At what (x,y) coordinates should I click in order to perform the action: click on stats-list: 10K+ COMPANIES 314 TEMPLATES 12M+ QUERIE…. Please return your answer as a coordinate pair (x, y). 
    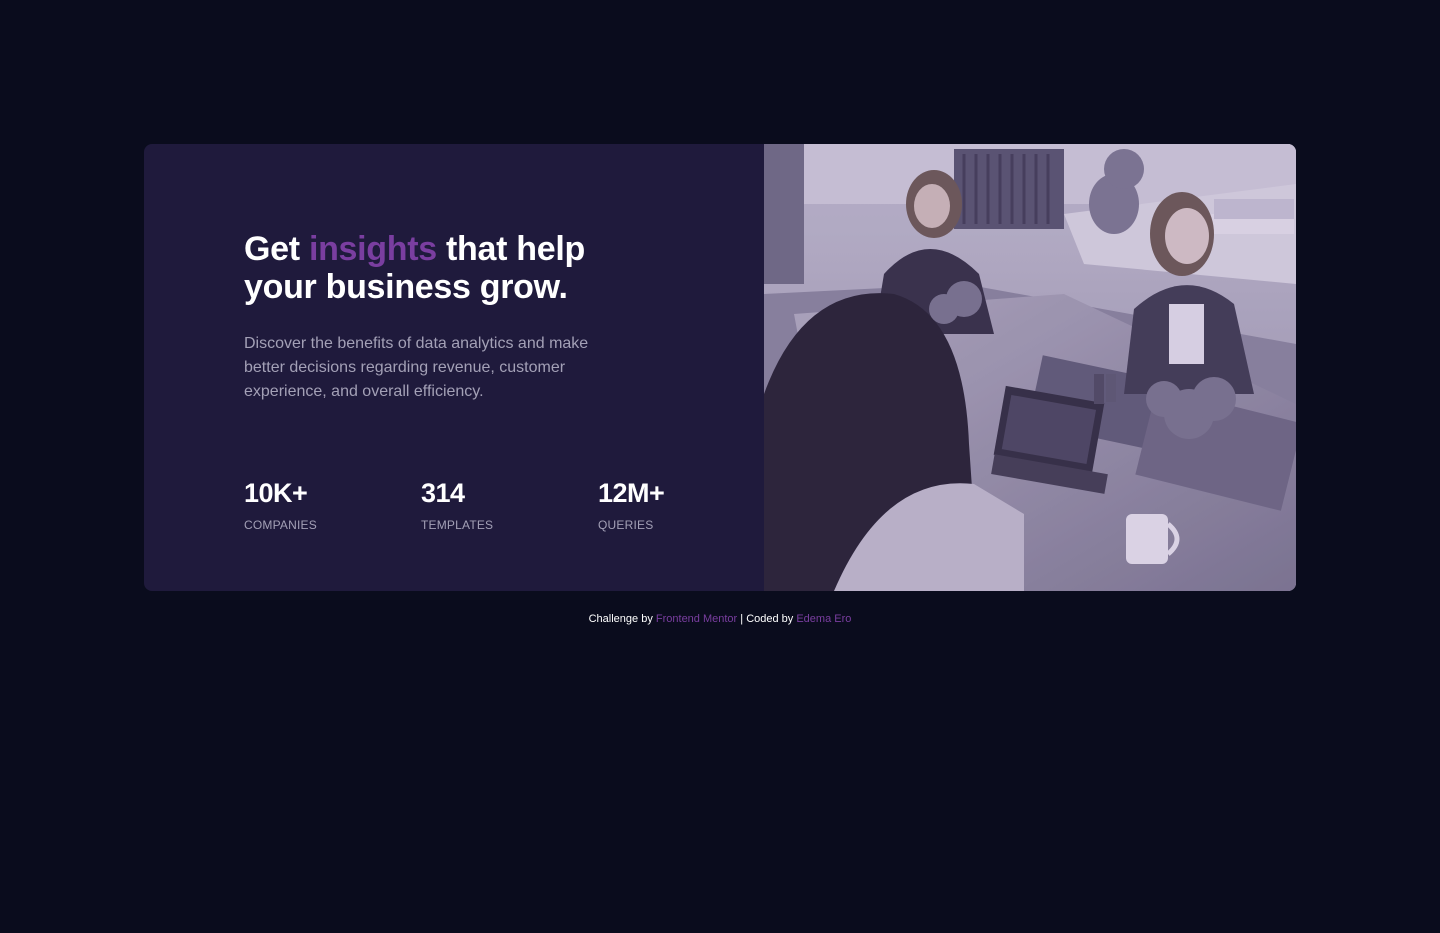
    Looking at the image, I should click on (509, 505).